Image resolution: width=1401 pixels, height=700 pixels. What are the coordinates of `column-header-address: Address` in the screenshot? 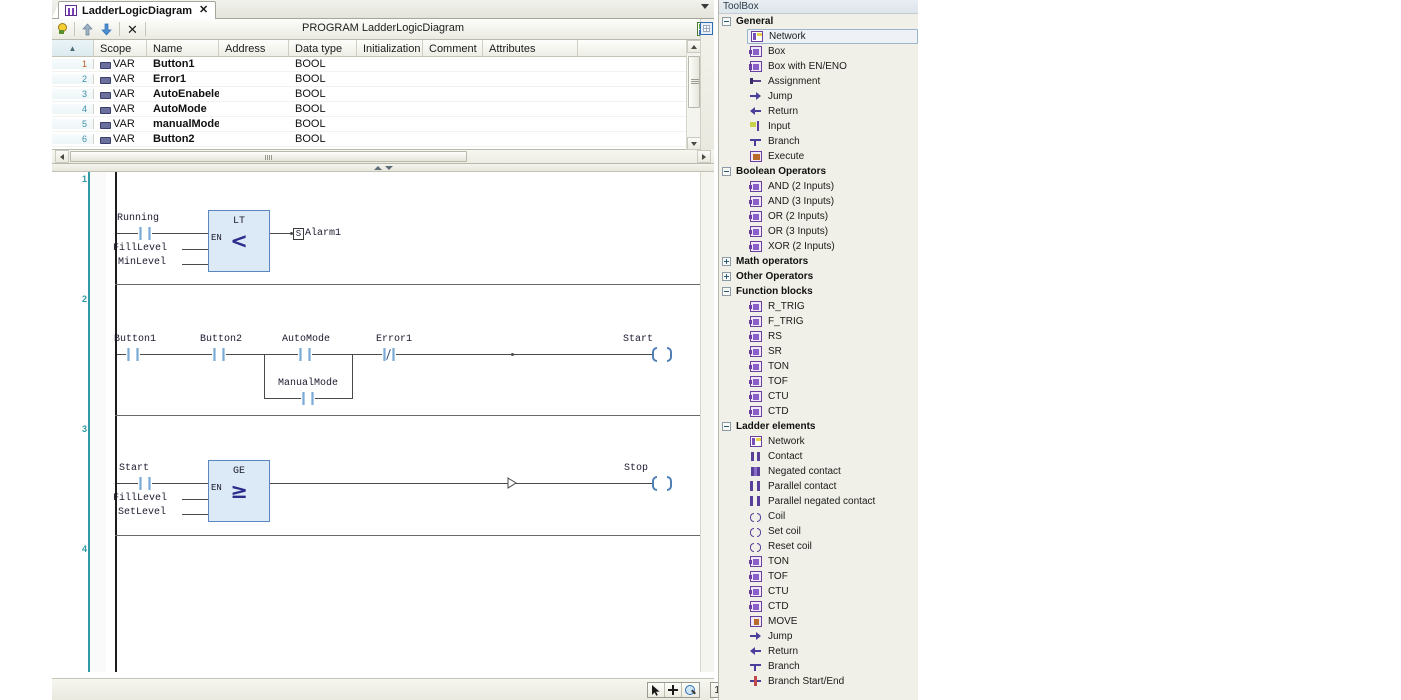 It's located at (254, 48).